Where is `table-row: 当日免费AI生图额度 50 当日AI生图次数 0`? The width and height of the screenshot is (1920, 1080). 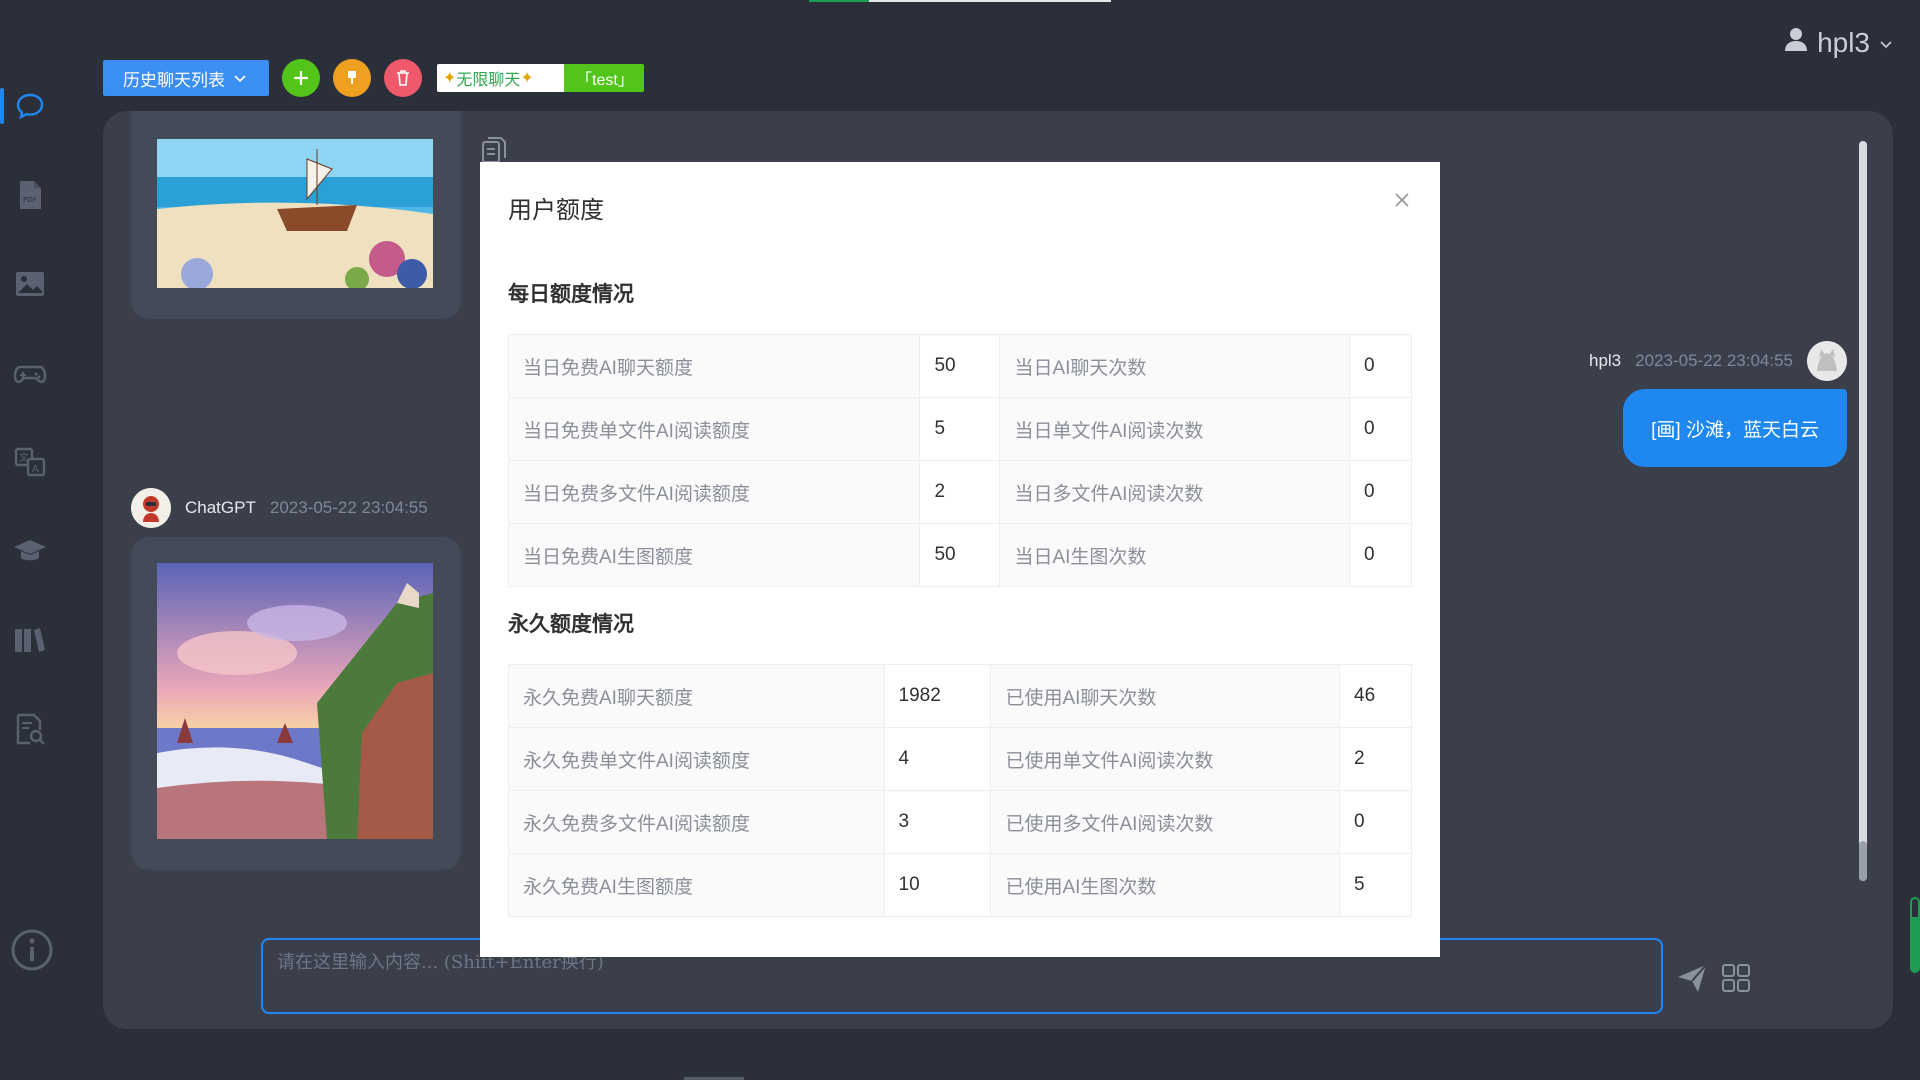 table-row: 当日免费AI生图额度 50 当日AI生图次数 0 is located at coordinates (959, 555).